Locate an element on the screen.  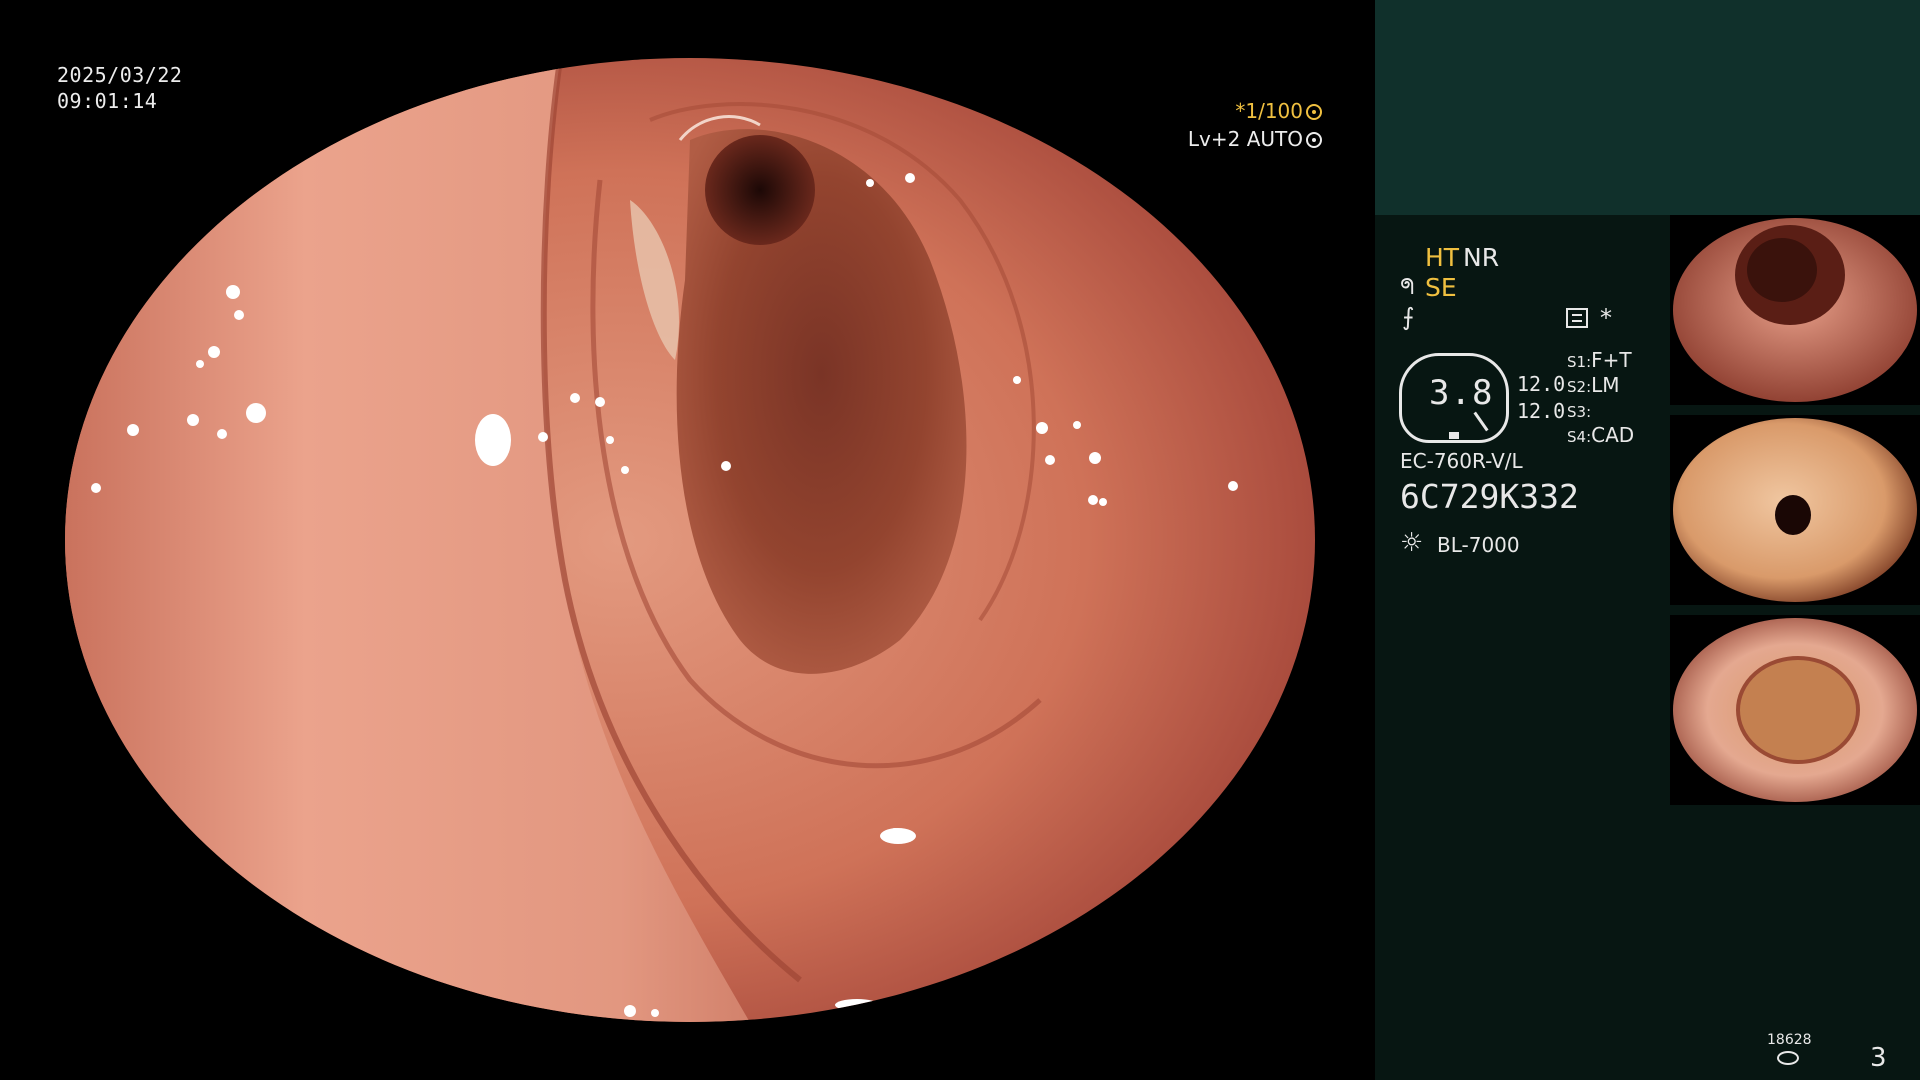
slot-value: CAD is located at coordinates (1613, 435).